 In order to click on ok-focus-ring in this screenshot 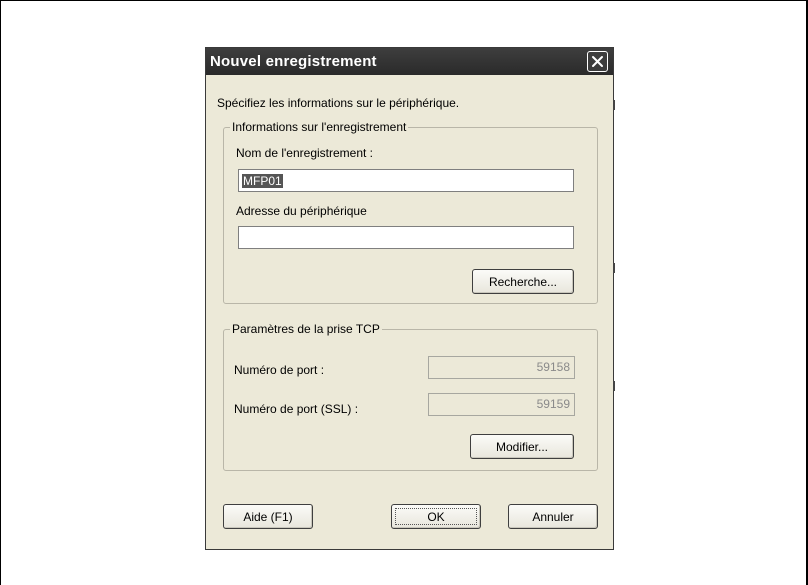, I will do `click(436, 516)`.